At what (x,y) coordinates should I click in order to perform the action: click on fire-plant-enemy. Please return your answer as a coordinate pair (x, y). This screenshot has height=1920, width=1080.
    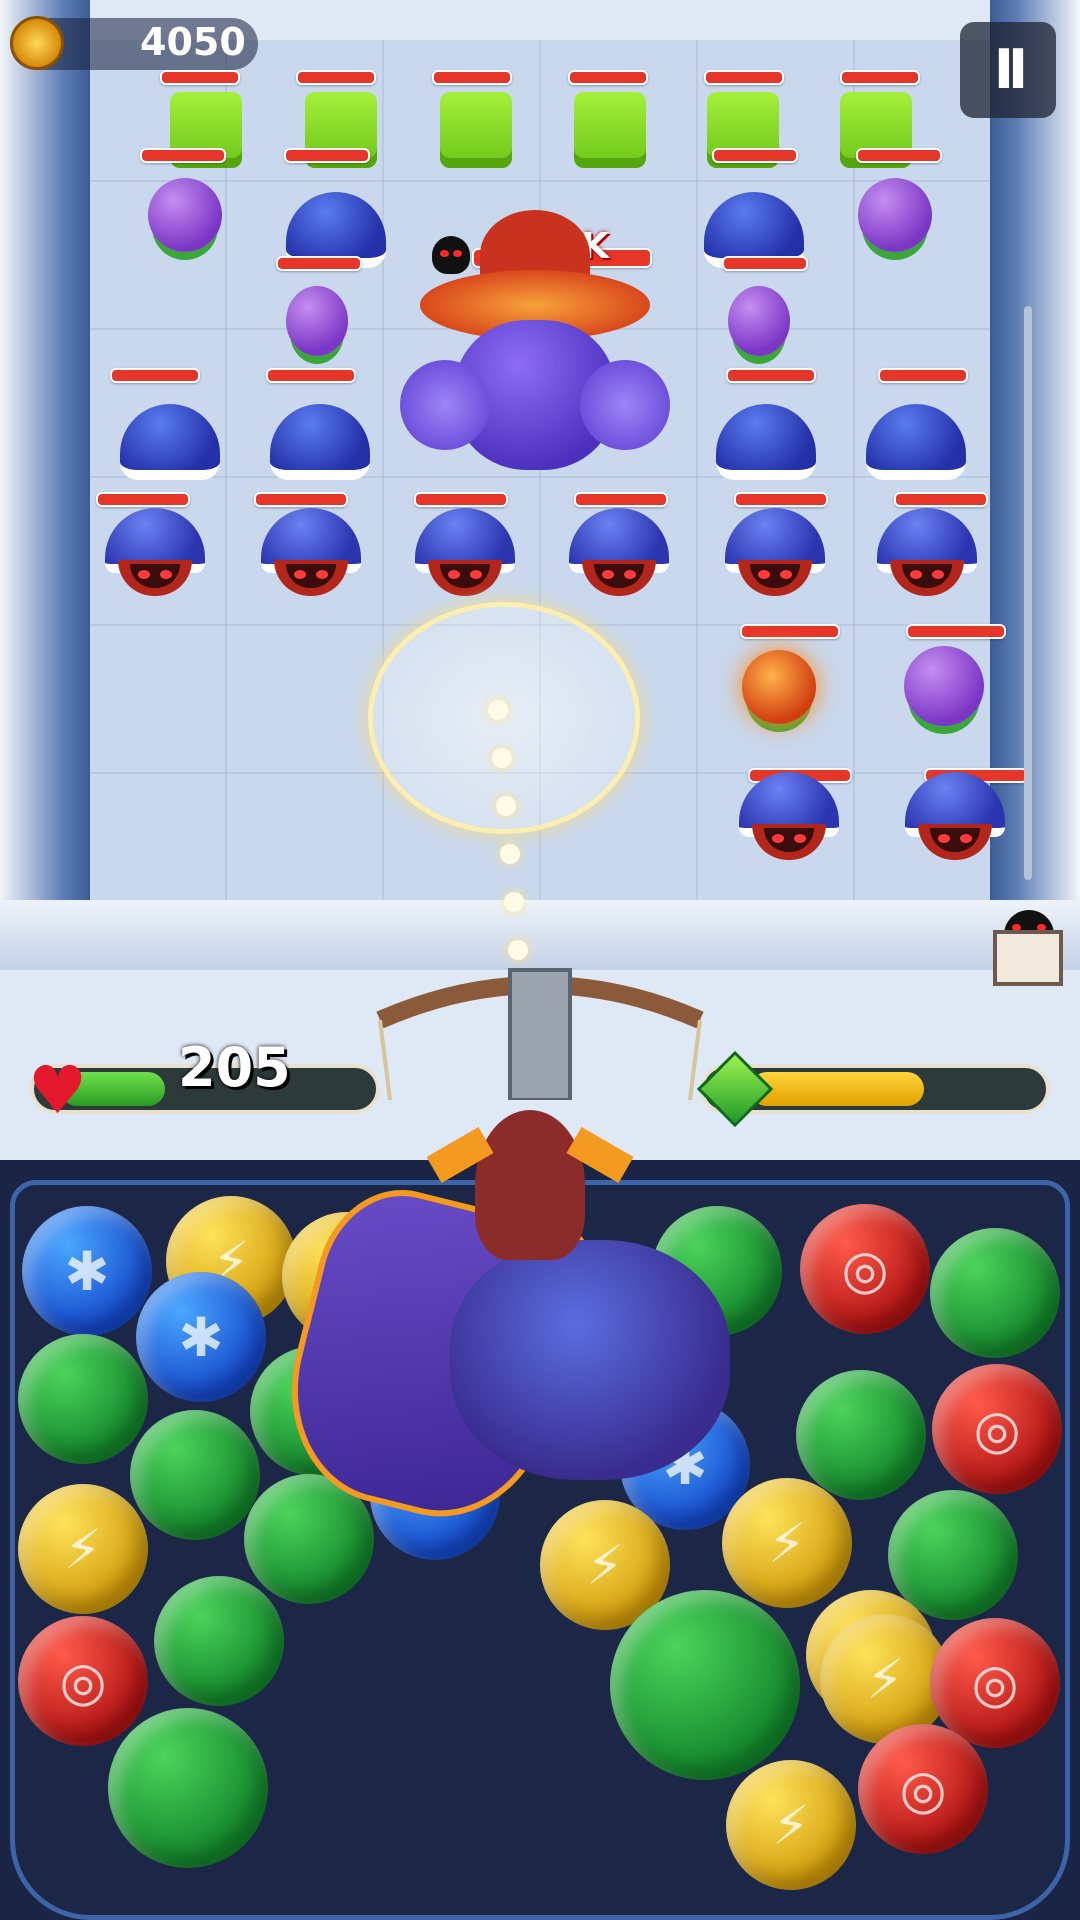
    Looking at the image, I should click on (779, 687).